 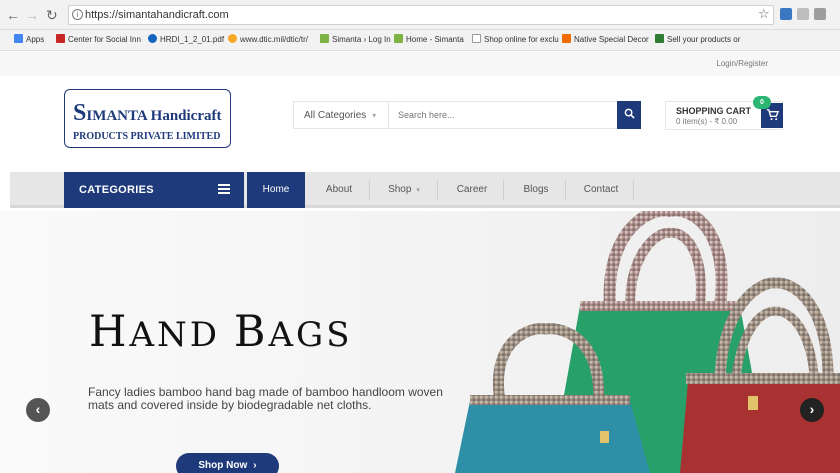 I want to click on shop-now-button: Shop Now ›, so click(x=227, y=463).